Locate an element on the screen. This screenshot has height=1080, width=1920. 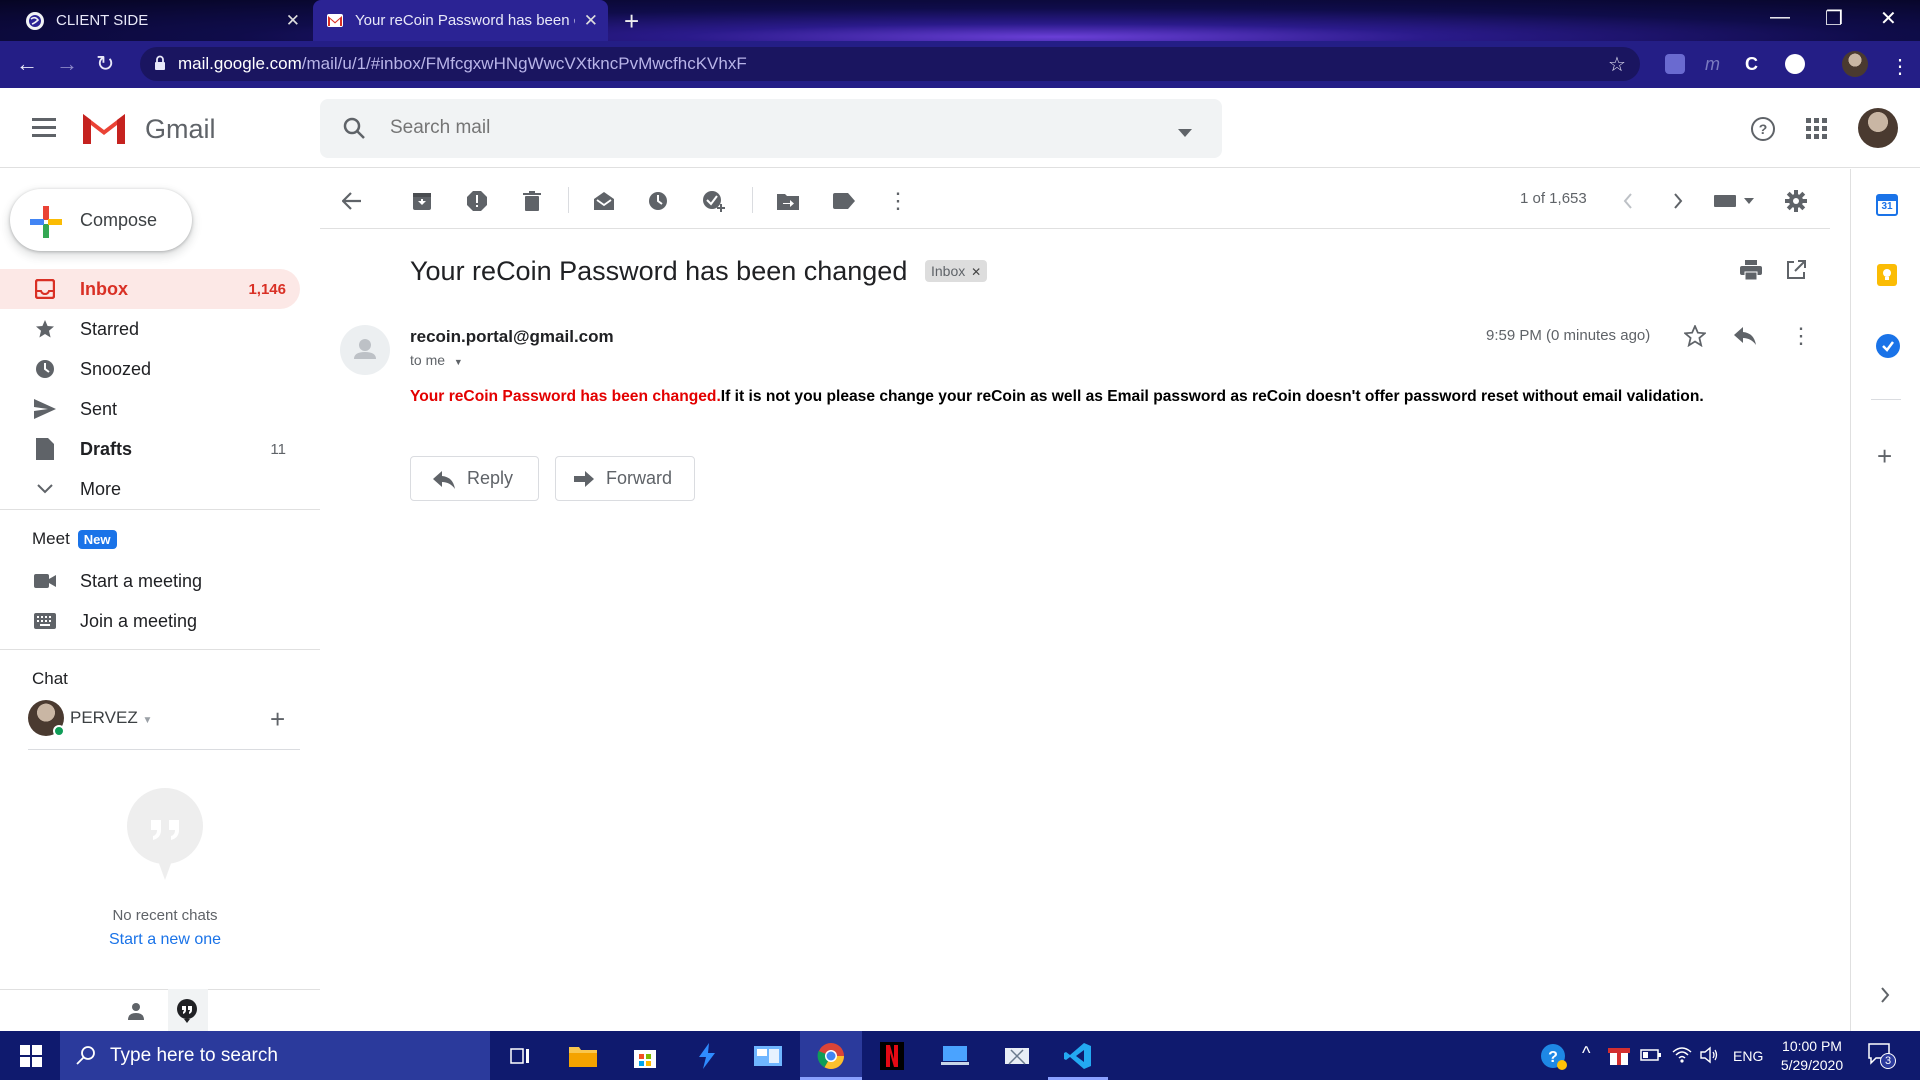
hangouts-tab is located at coordinates (188, 1010).